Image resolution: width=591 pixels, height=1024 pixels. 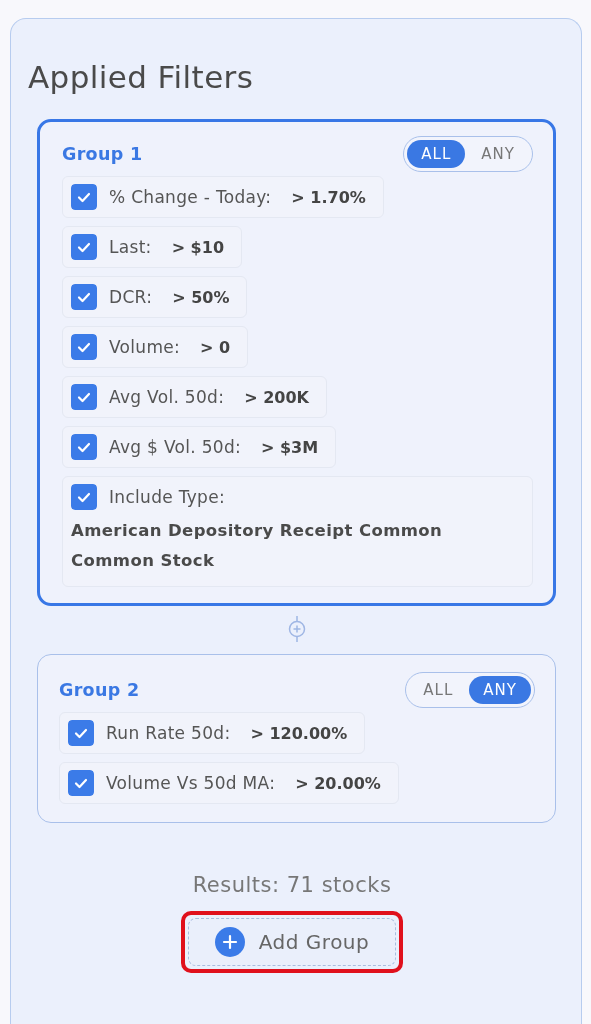 What do you see at coordinates (168, 733) in the screenshot?
I see `filter-label: Run Rate 50d:` at bounding box center [168, 733].